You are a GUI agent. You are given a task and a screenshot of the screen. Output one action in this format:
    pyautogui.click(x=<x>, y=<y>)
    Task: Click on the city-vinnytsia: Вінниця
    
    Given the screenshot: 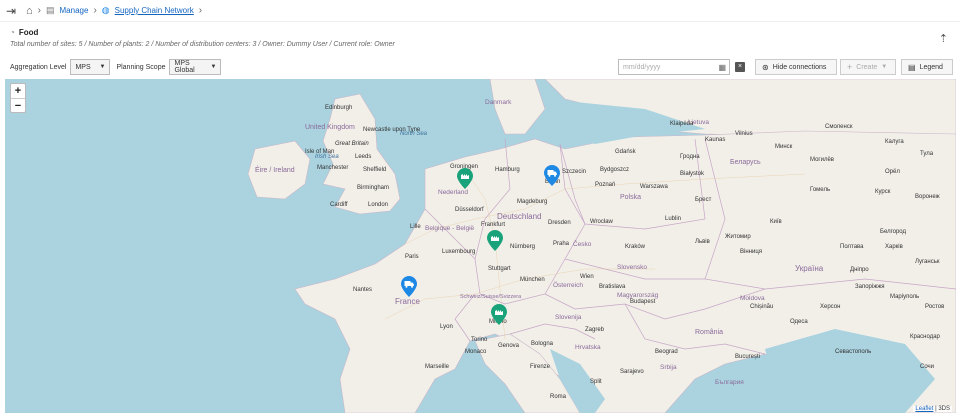 What is the action you would take?
    pyautogui.click(x=751, y=252)
    